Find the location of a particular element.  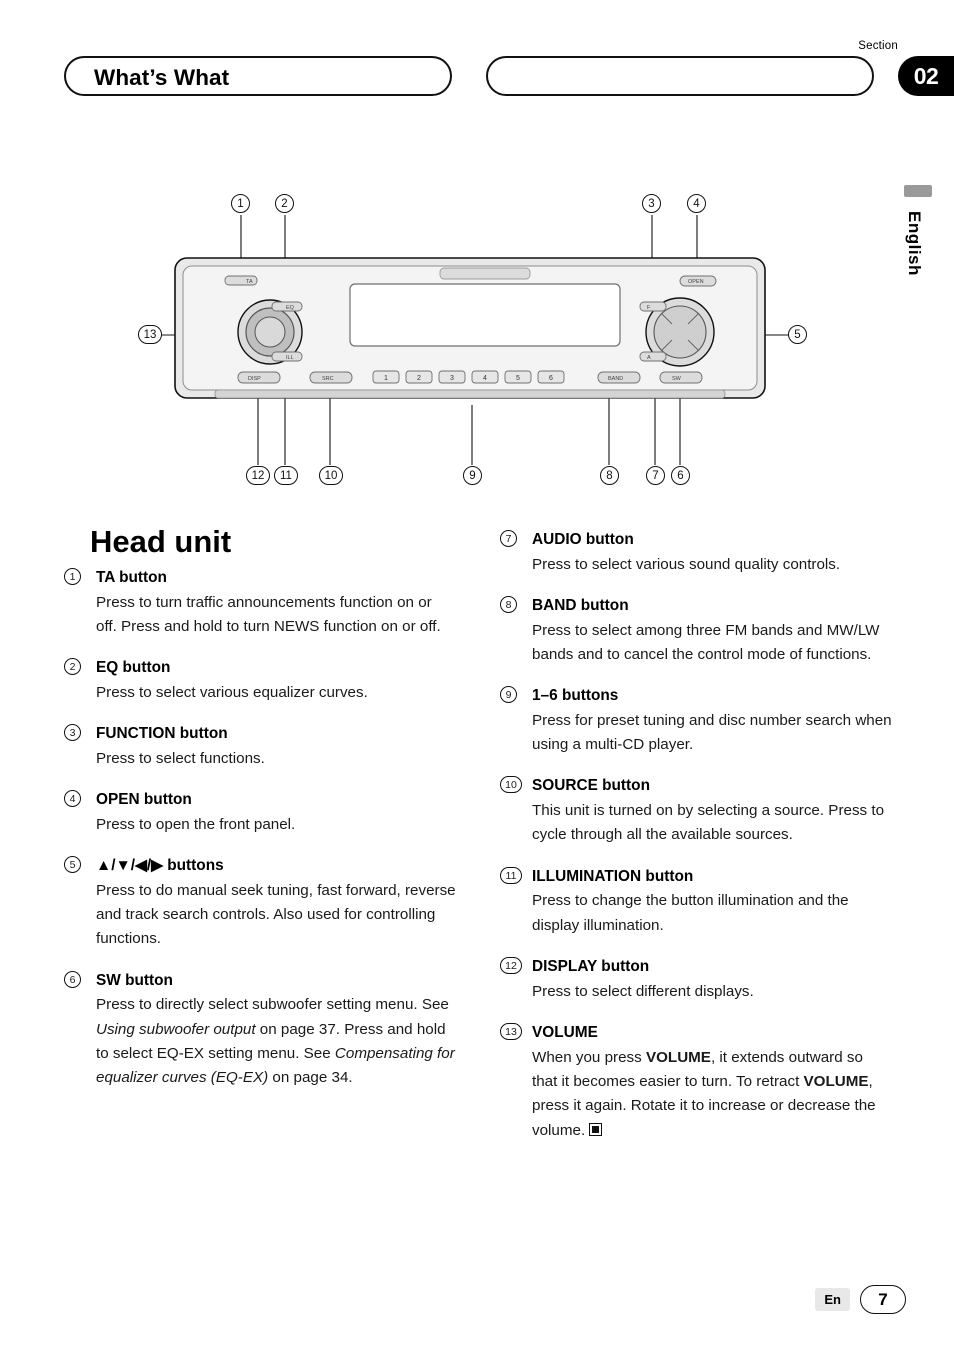

entry-heading: SW button is located at coordinates (134, 980).